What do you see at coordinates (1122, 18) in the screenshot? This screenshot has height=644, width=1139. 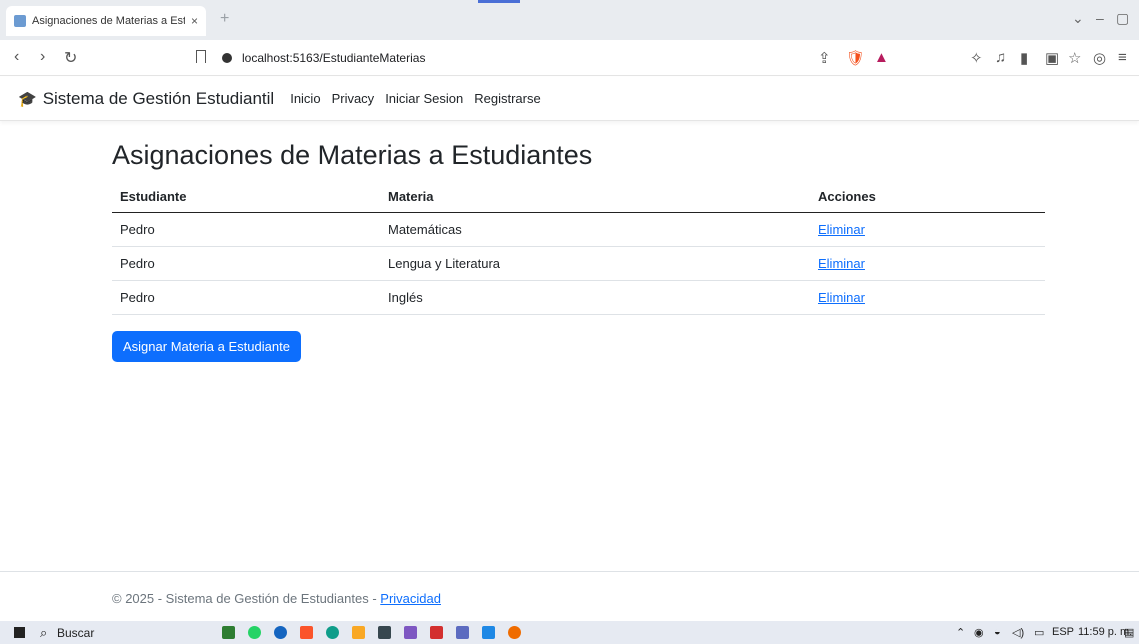 I see `maximize-icon: ▢` at bounding box center [1122, 18].